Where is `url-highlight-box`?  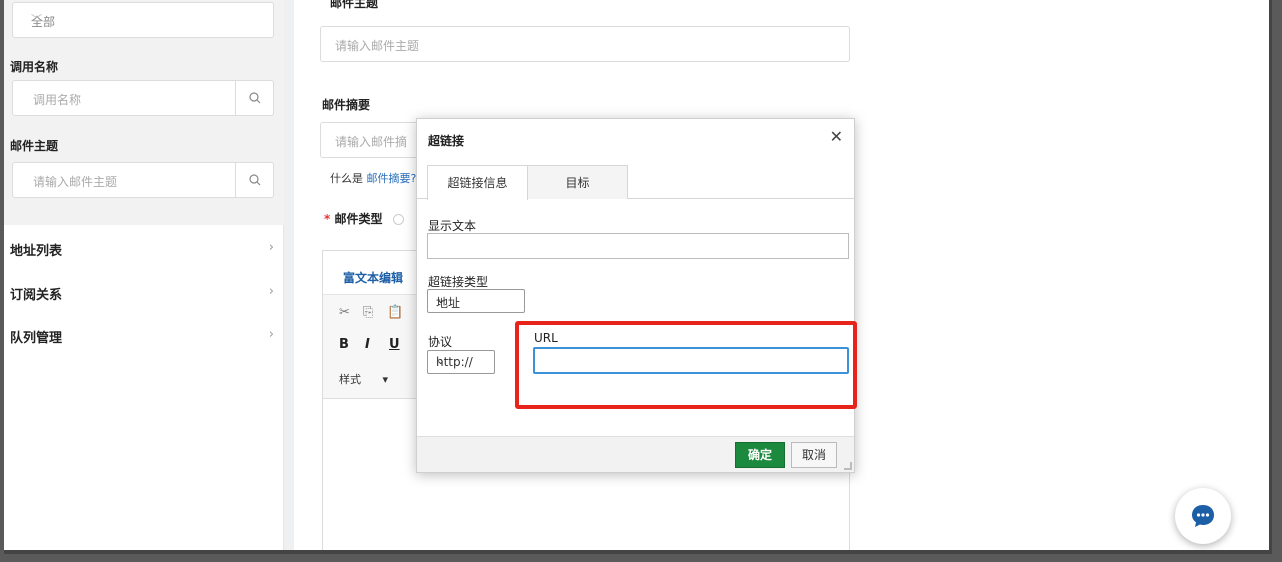 url-highlight-box is located at coordinates (686, 365).